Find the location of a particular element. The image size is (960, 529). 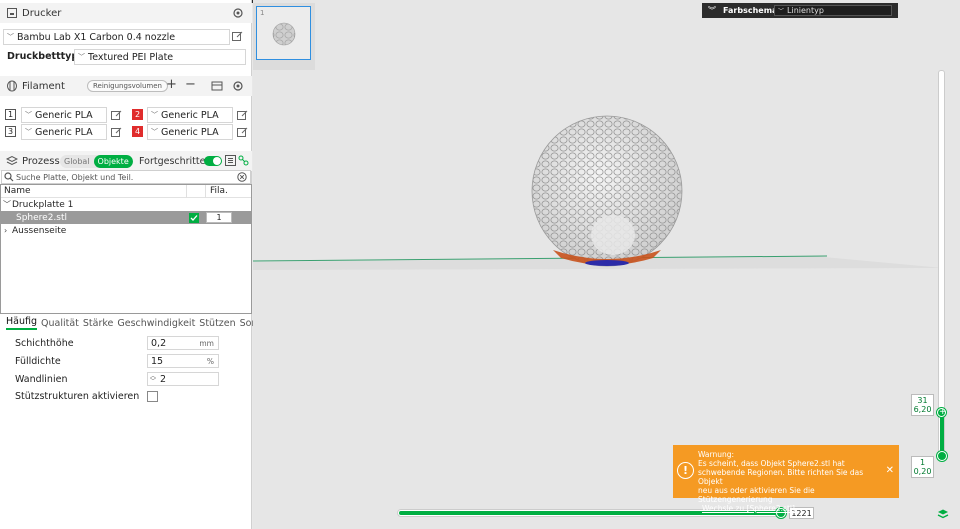

process-list-icon is located at coordinates (230, 160).